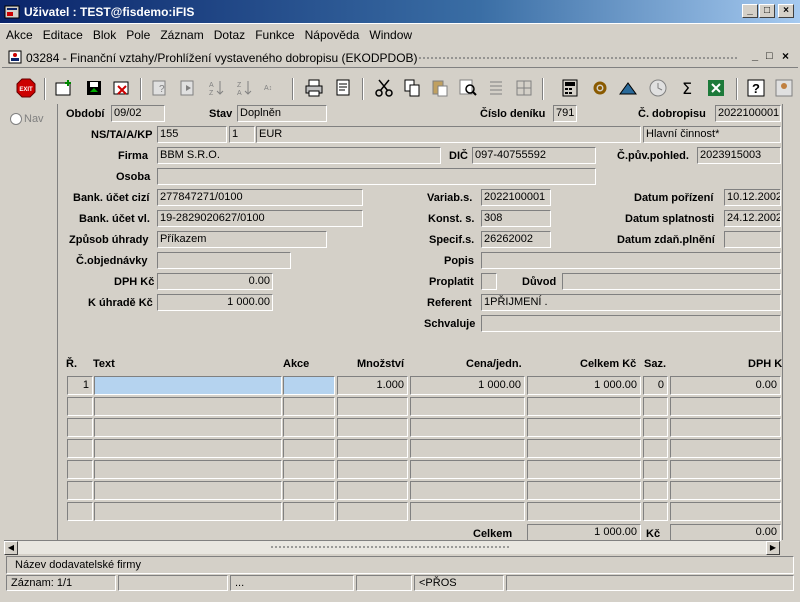 The height and width of the screenshot is (602, 800). I want to click on grid-cell-r: 1, so click(80, 385).